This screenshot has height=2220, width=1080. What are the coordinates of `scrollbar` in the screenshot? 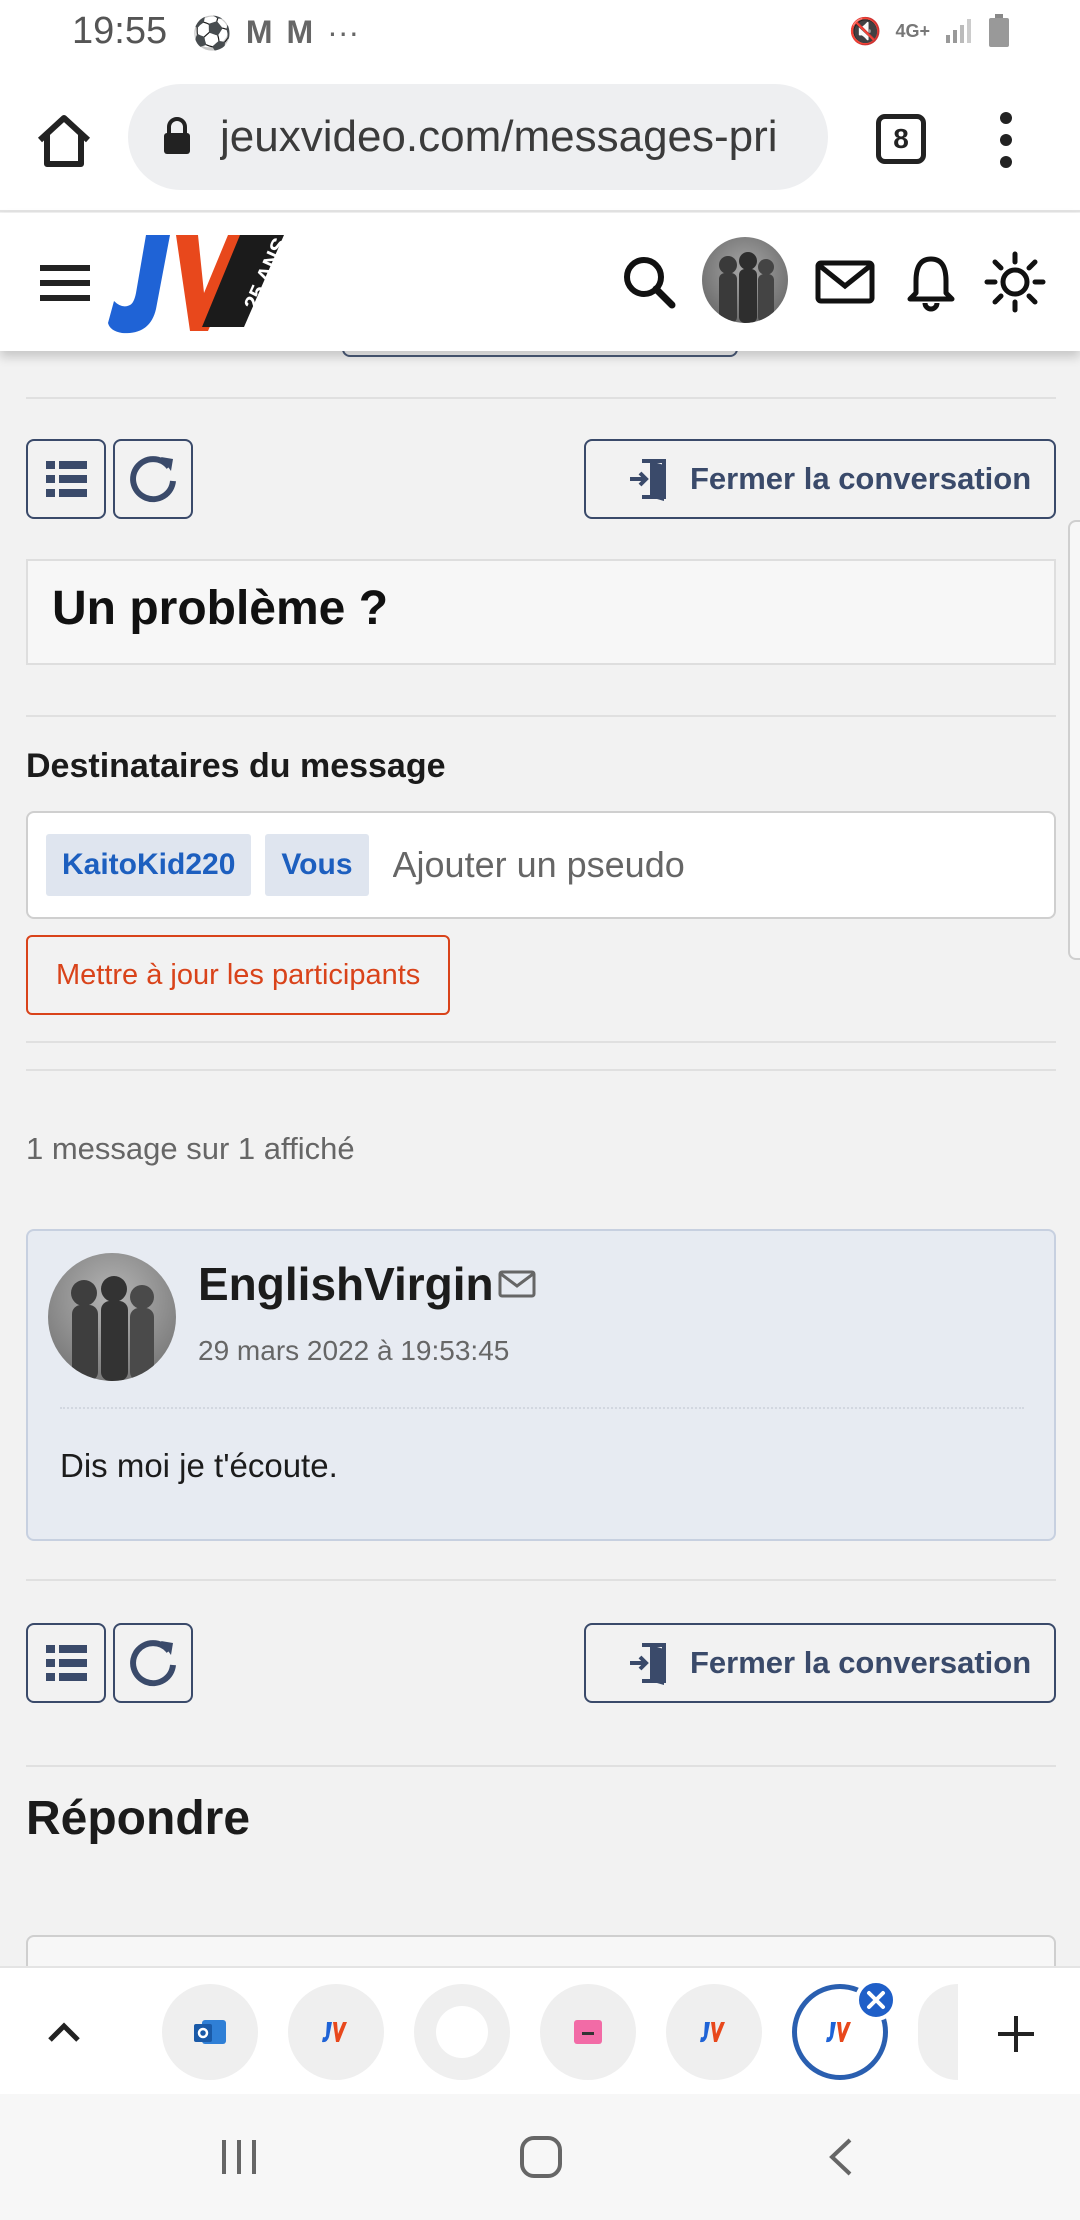 It's located at (1074, 740).